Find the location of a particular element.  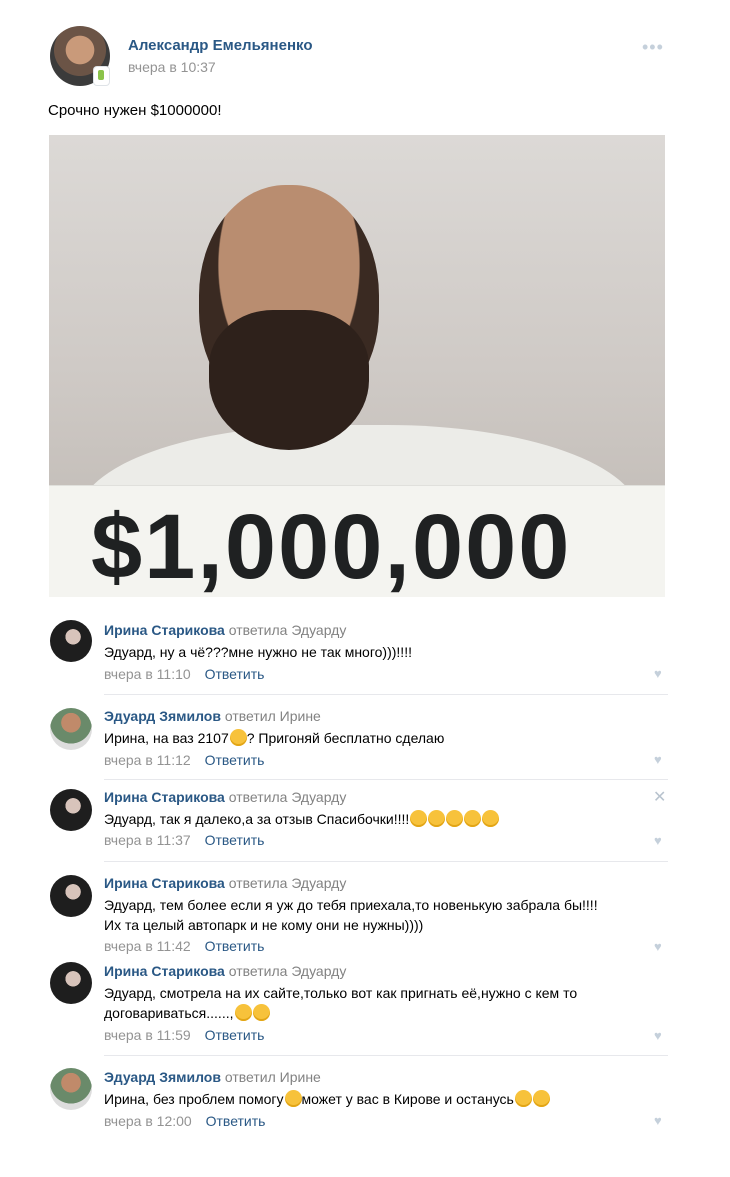

comment-meta: вчера в 11:59 Ответить is located at coordinates (184, 1035).